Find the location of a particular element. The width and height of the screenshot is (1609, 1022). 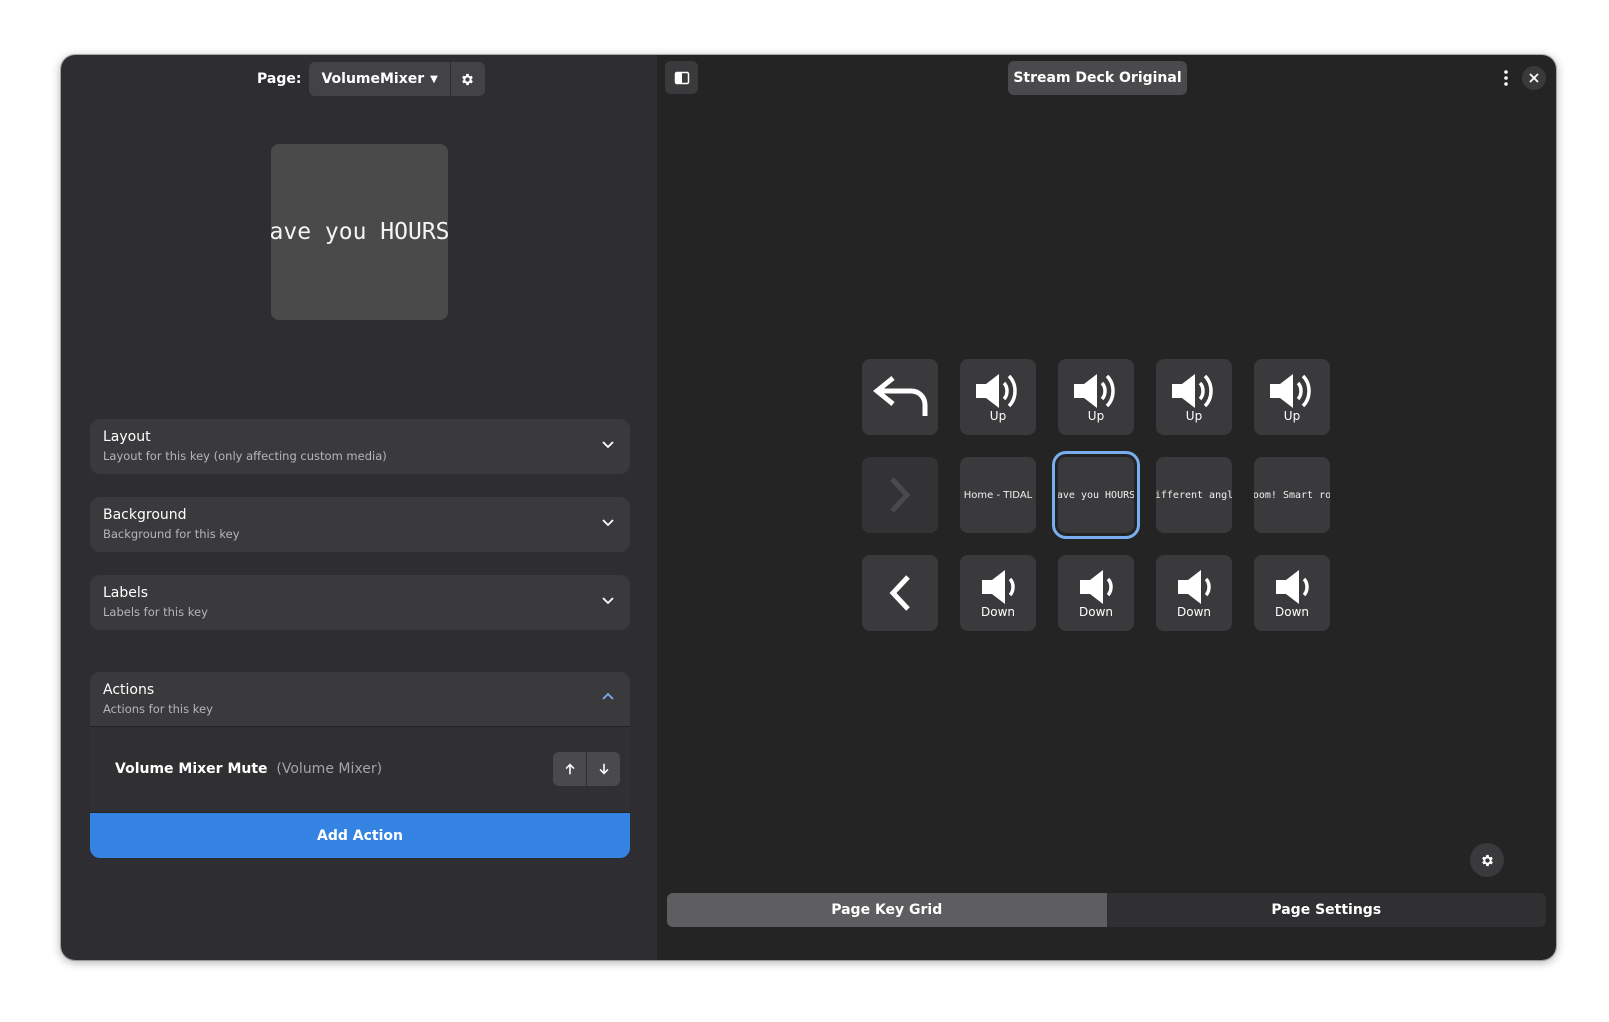

arrow-down-icon is located at coordinates (603, 769).